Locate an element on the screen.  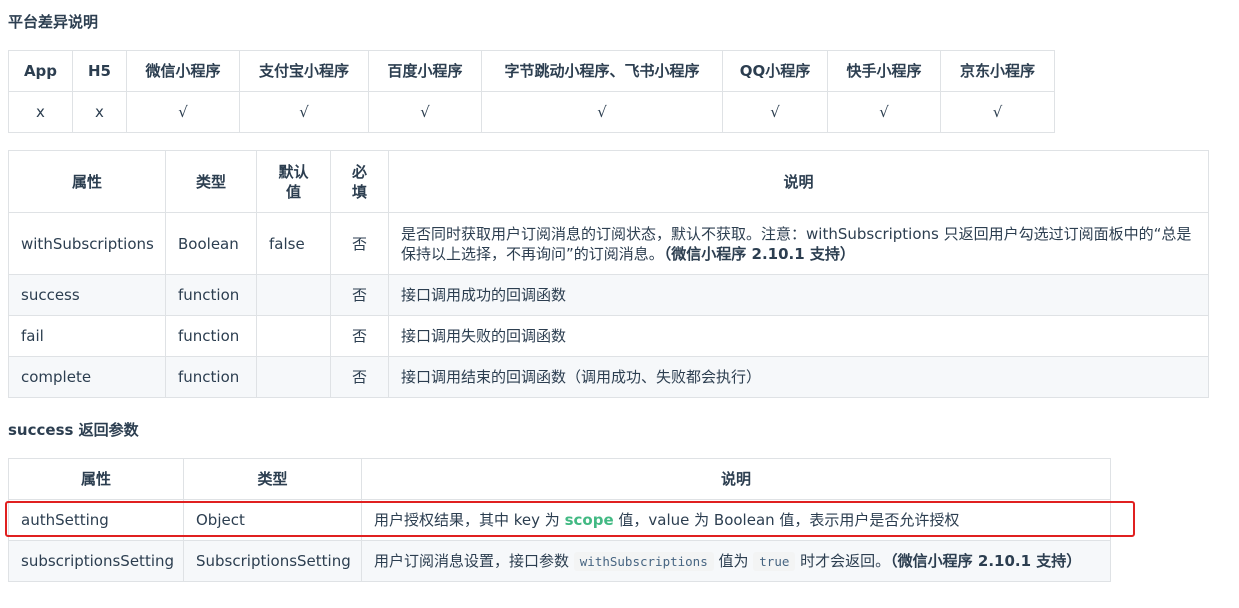
platform-header: 百度小程序 is located at coordinates (425, 71).